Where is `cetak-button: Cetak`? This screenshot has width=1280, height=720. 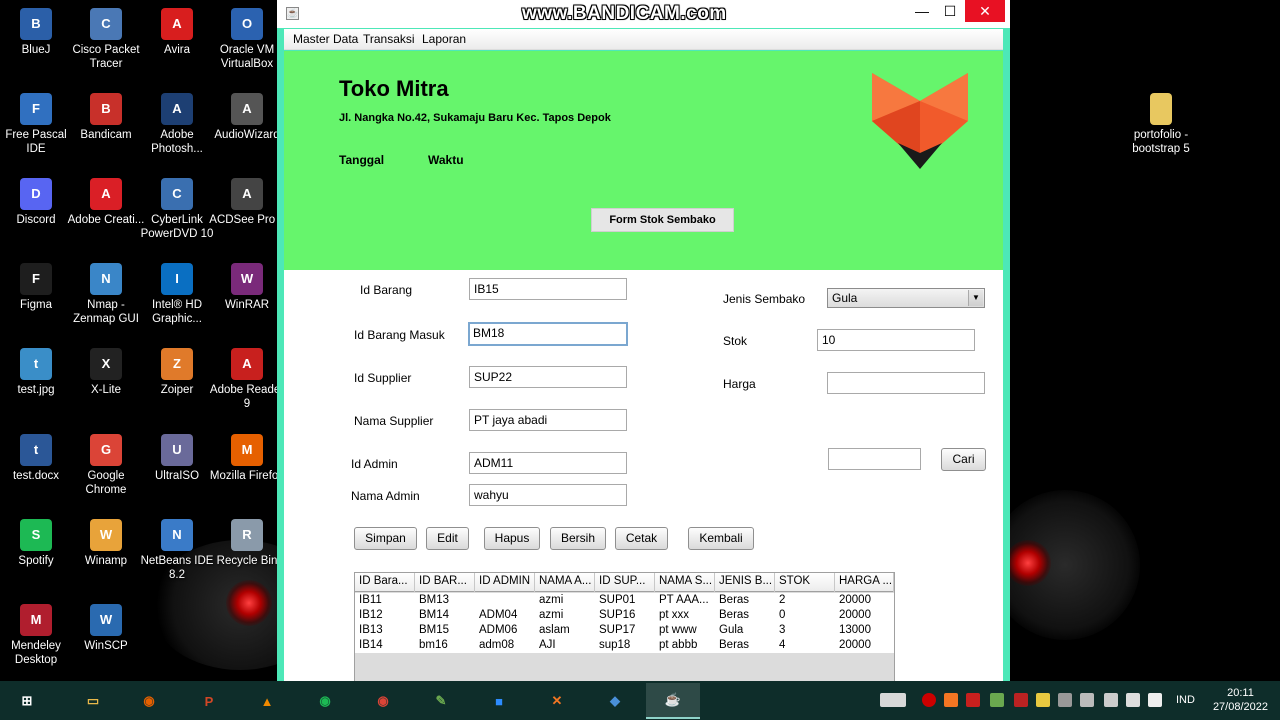
cetak-button: Cetak is located at coordinates (641, 538).